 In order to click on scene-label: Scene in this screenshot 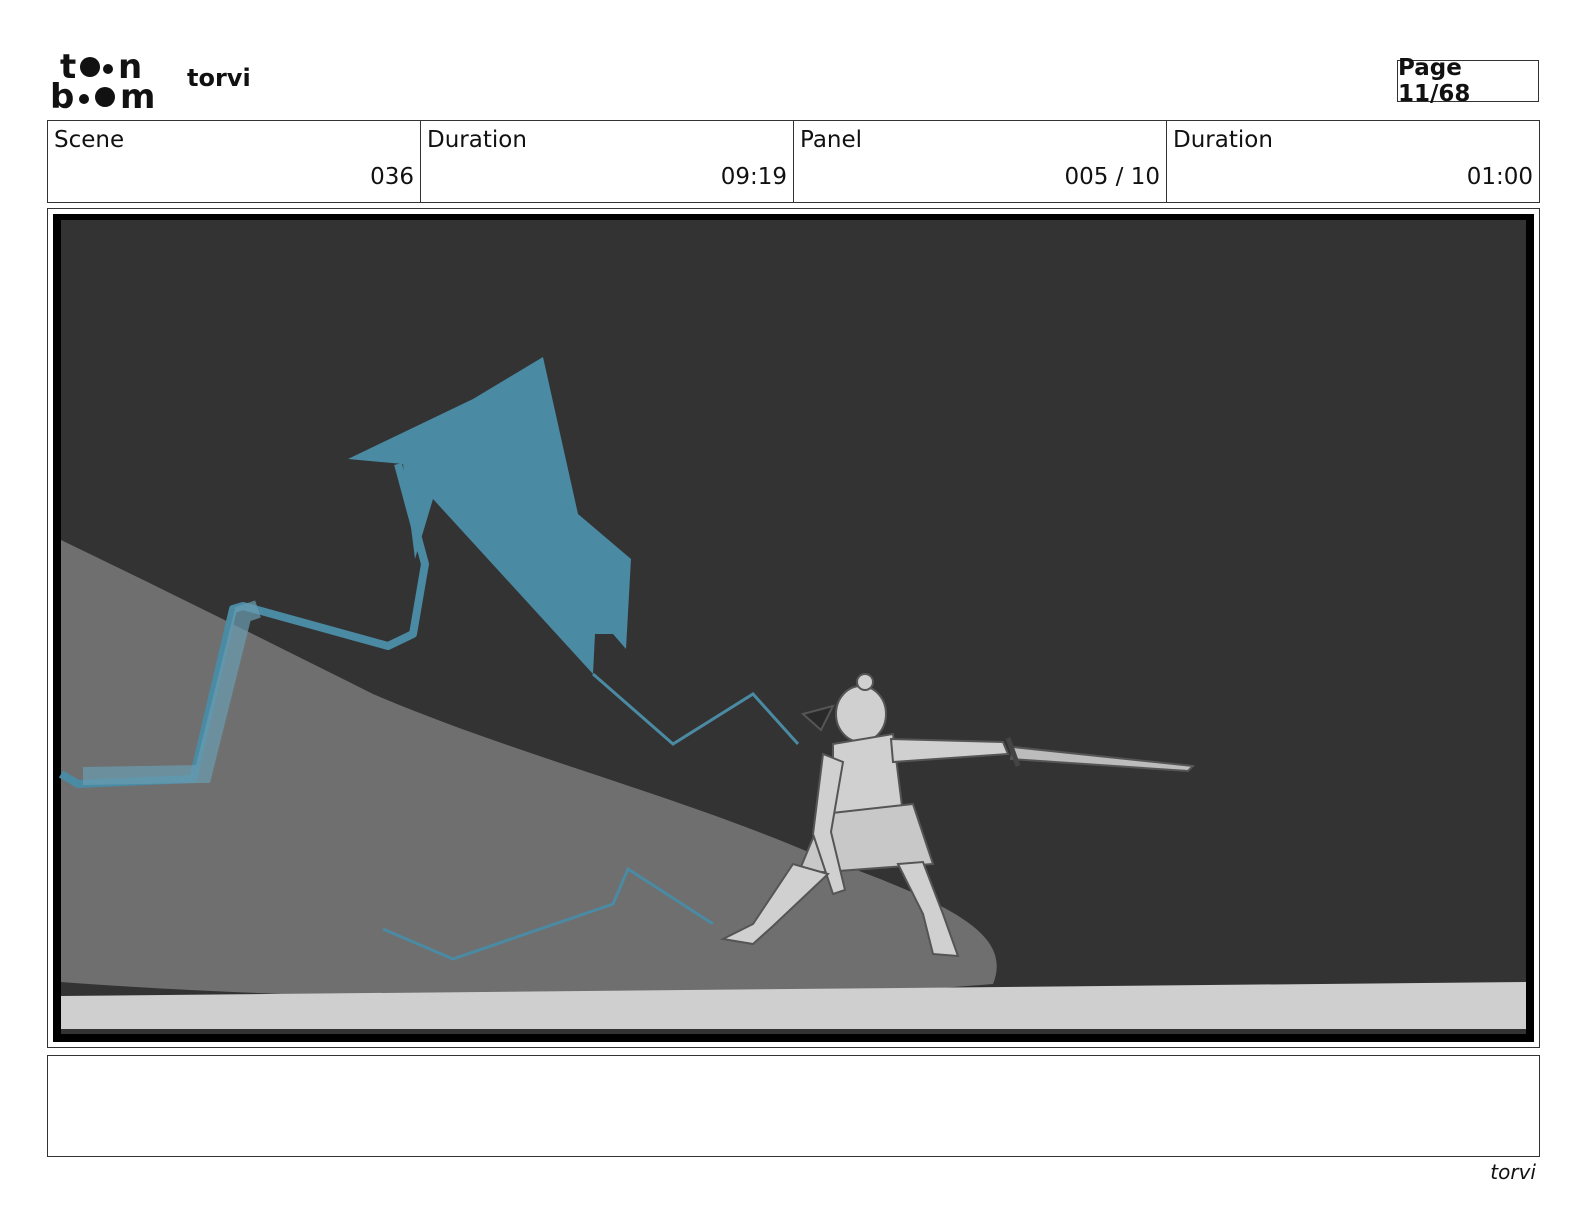, I will do `click(89, 140)`.